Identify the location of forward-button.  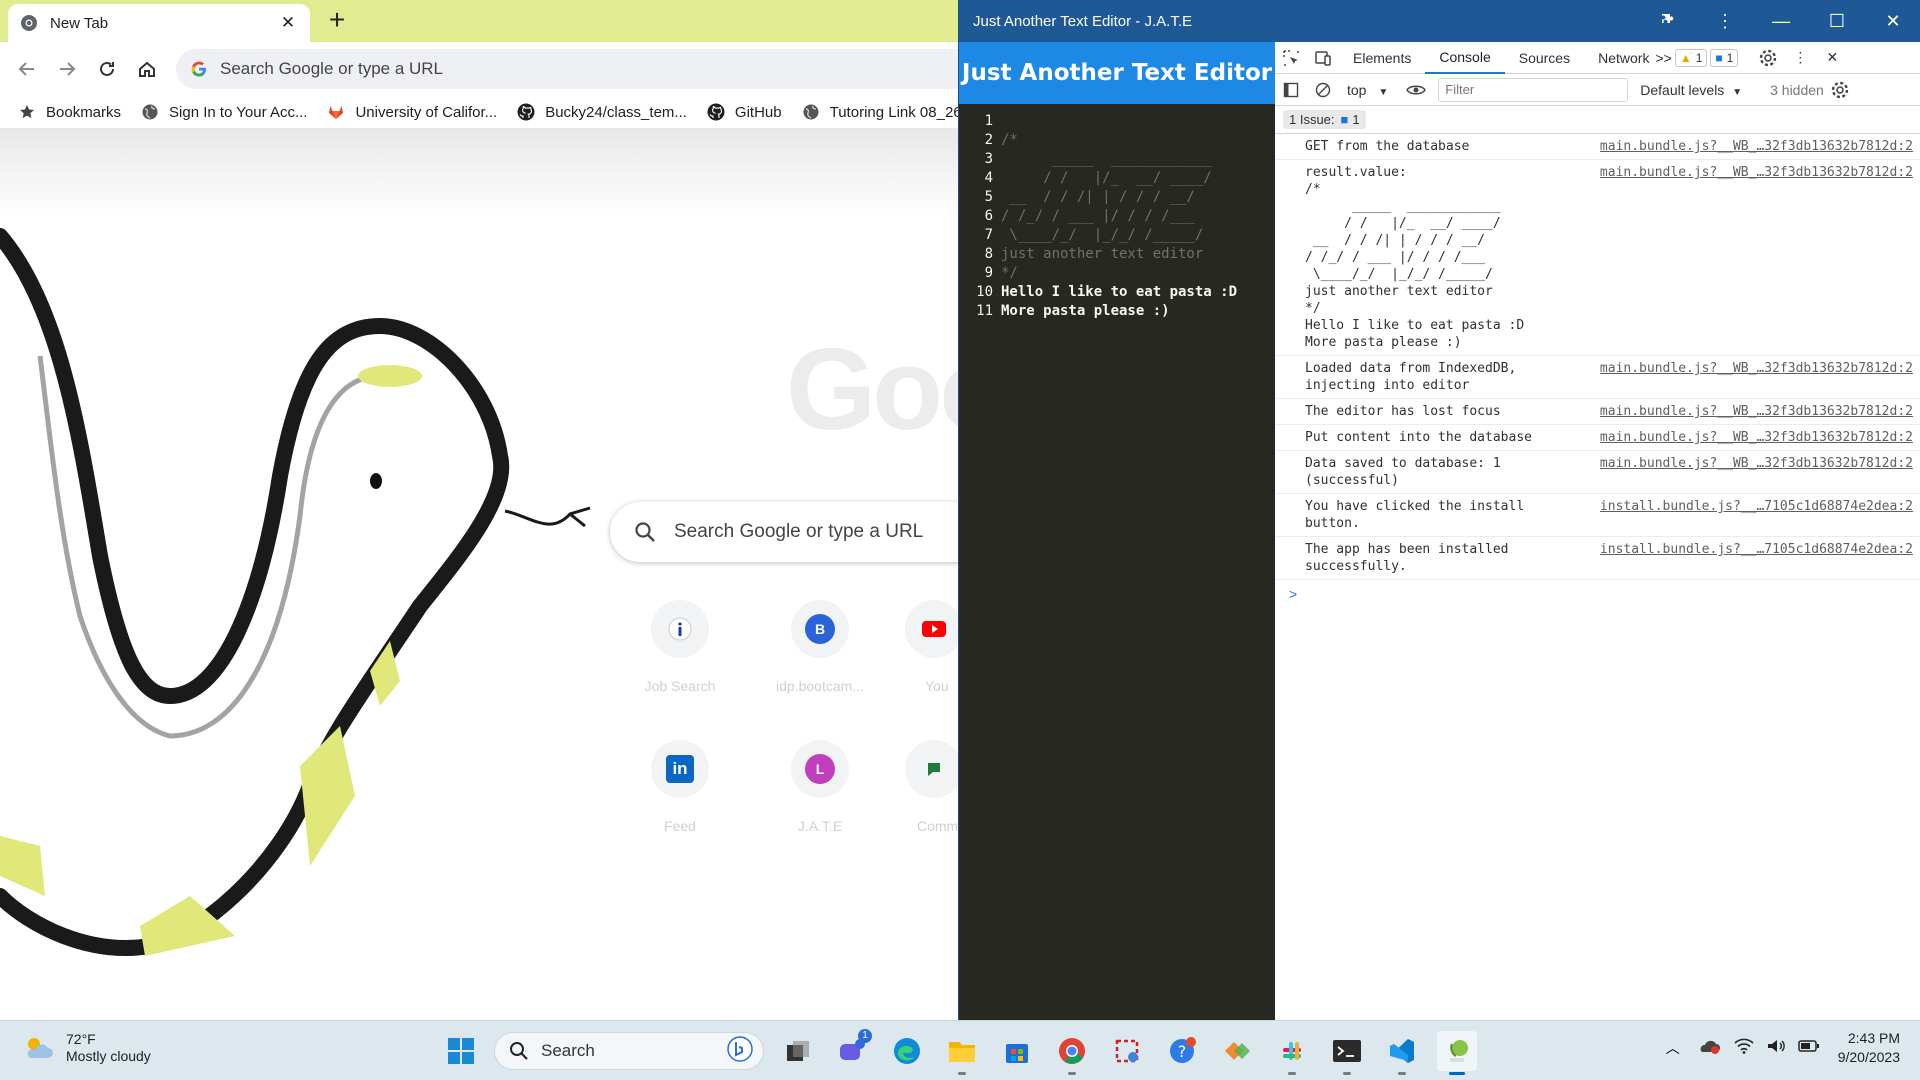
(67, 69).